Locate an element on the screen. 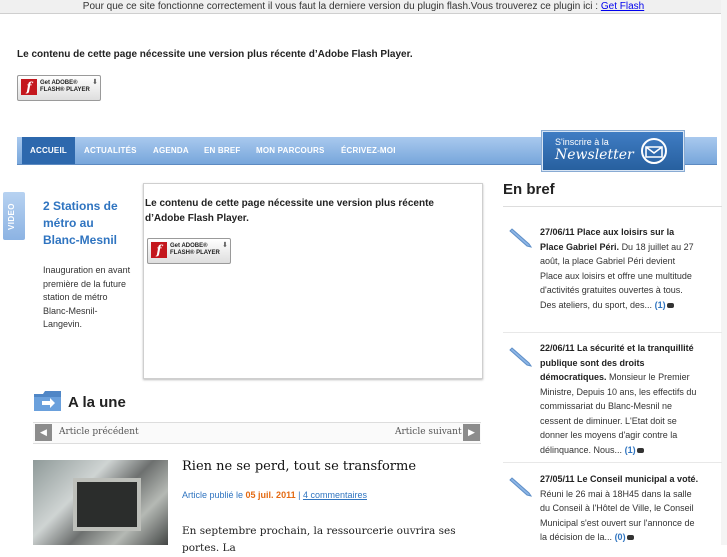  video-tab: VIDEO is located at coordinates (14, 216).